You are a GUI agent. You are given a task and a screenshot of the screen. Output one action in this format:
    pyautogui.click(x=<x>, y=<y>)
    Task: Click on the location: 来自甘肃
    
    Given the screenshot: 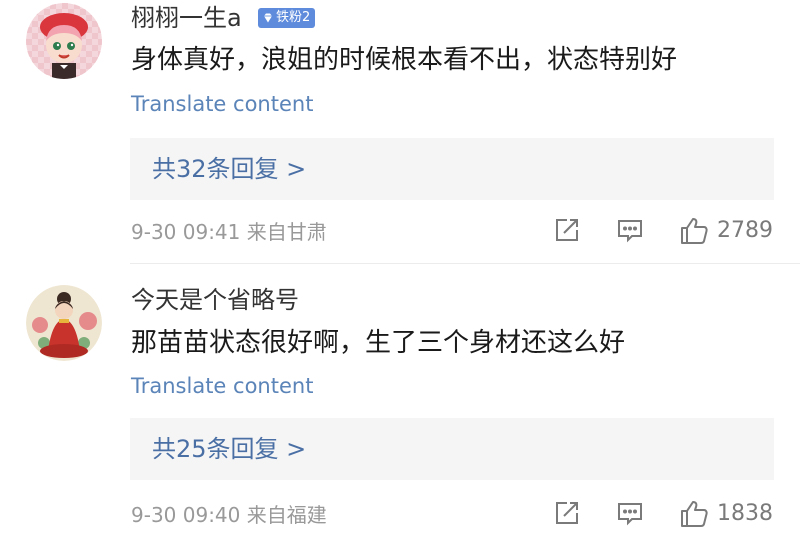 What is the action you would take?
    pyautogui.click(x=286, y=232)
    